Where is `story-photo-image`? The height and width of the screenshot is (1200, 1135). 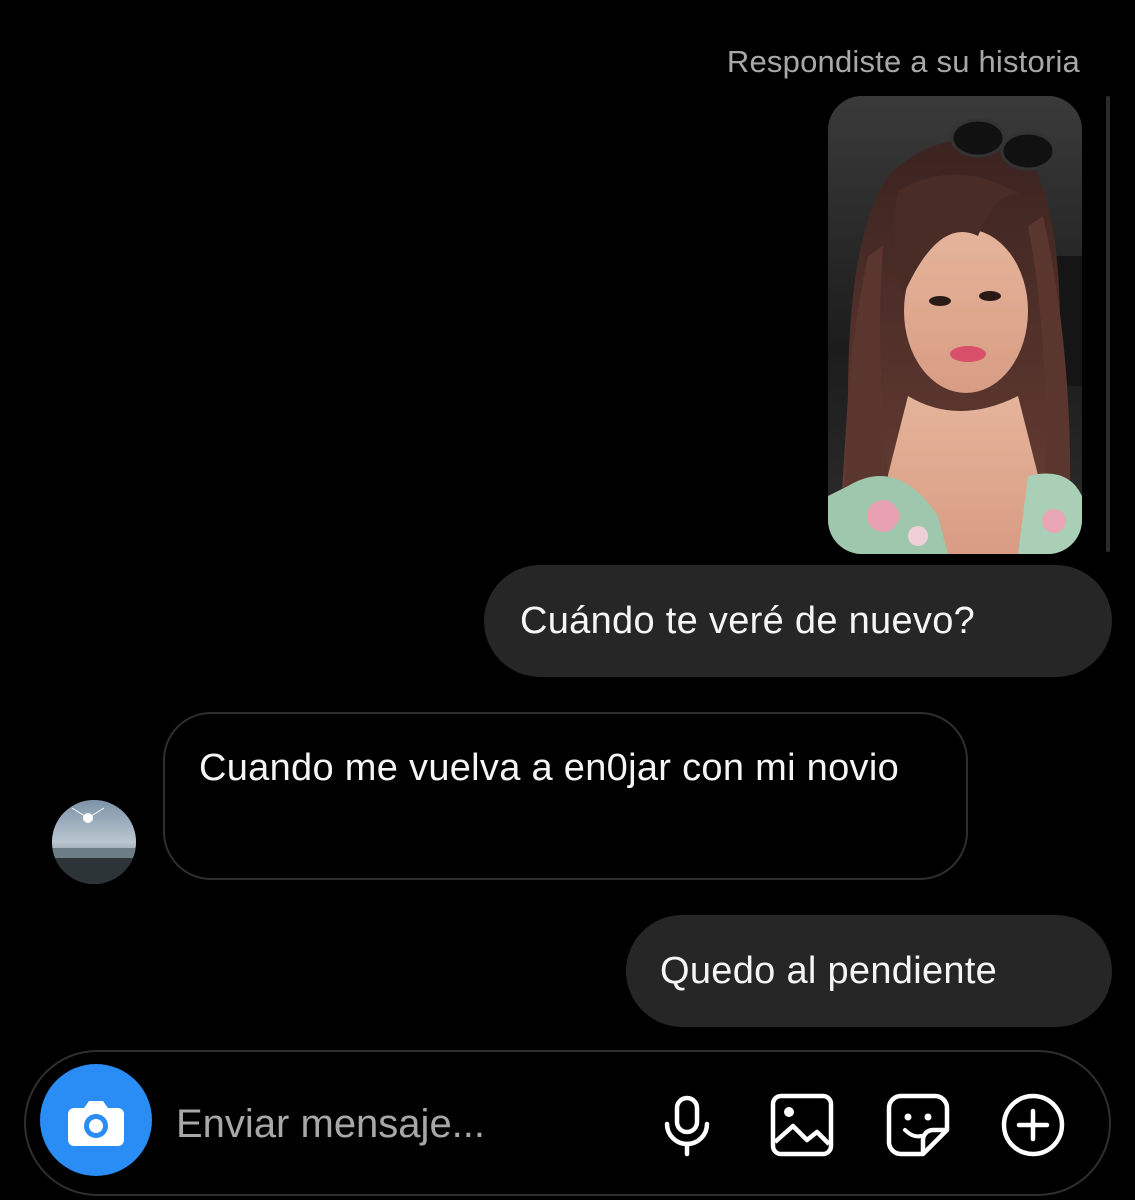 story-photo-image is located at coordinates (955, 325).